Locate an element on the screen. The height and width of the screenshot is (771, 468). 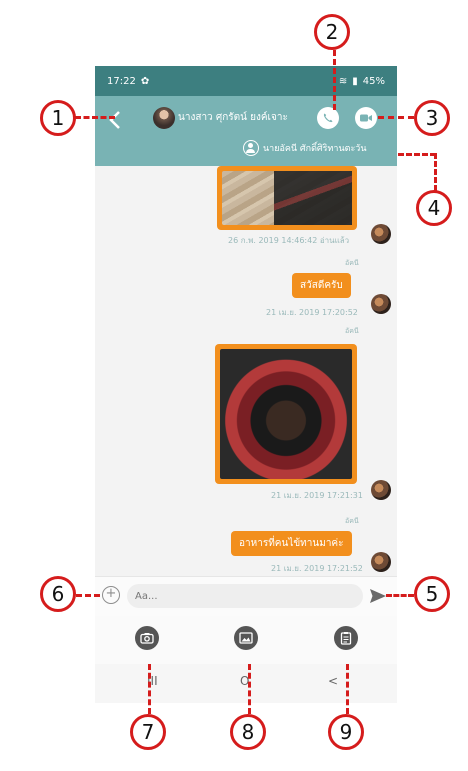
back-button is located at coordinates (115, 120).